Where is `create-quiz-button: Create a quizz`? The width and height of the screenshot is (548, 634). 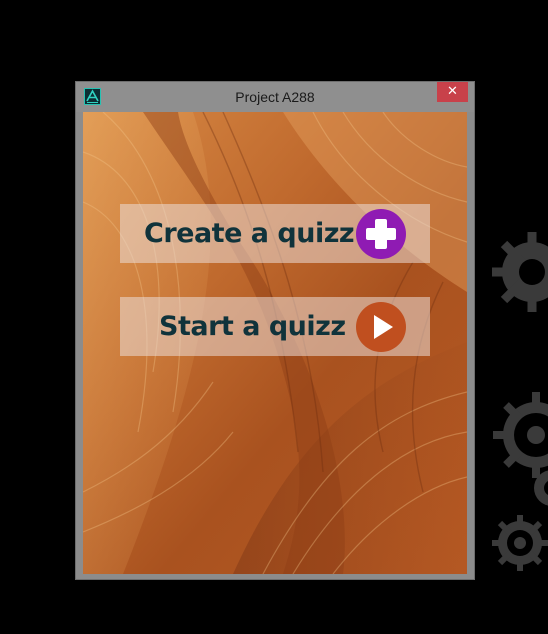
create-quiz-button: Create a quizz is located at coordinates (275, 233).